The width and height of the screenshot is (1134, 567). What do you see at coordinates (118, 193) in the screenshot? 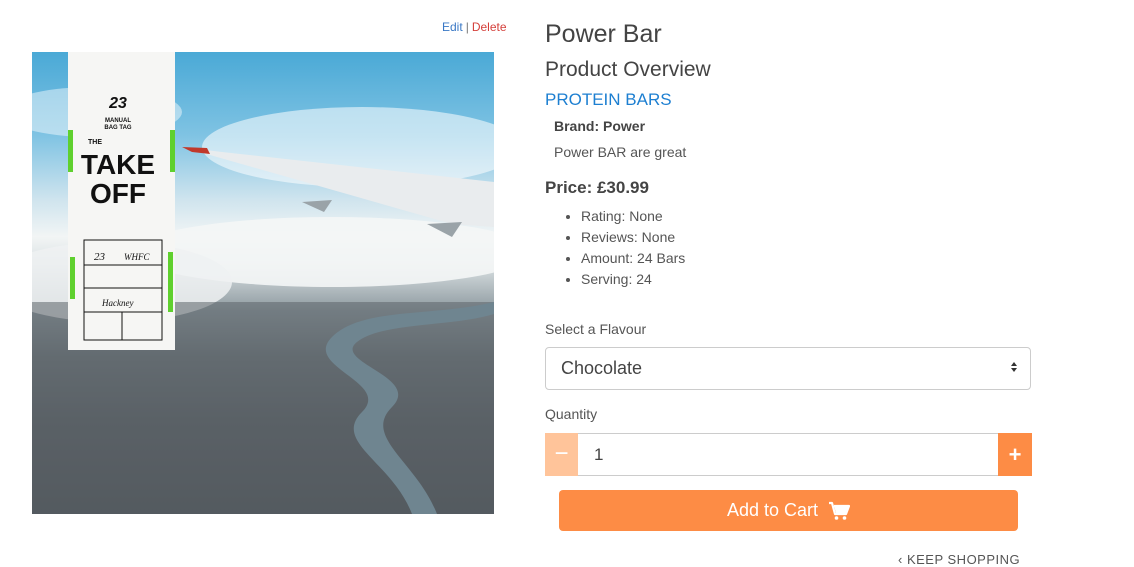
I see `svg-text: OFF` at bounding box center [118, 193].